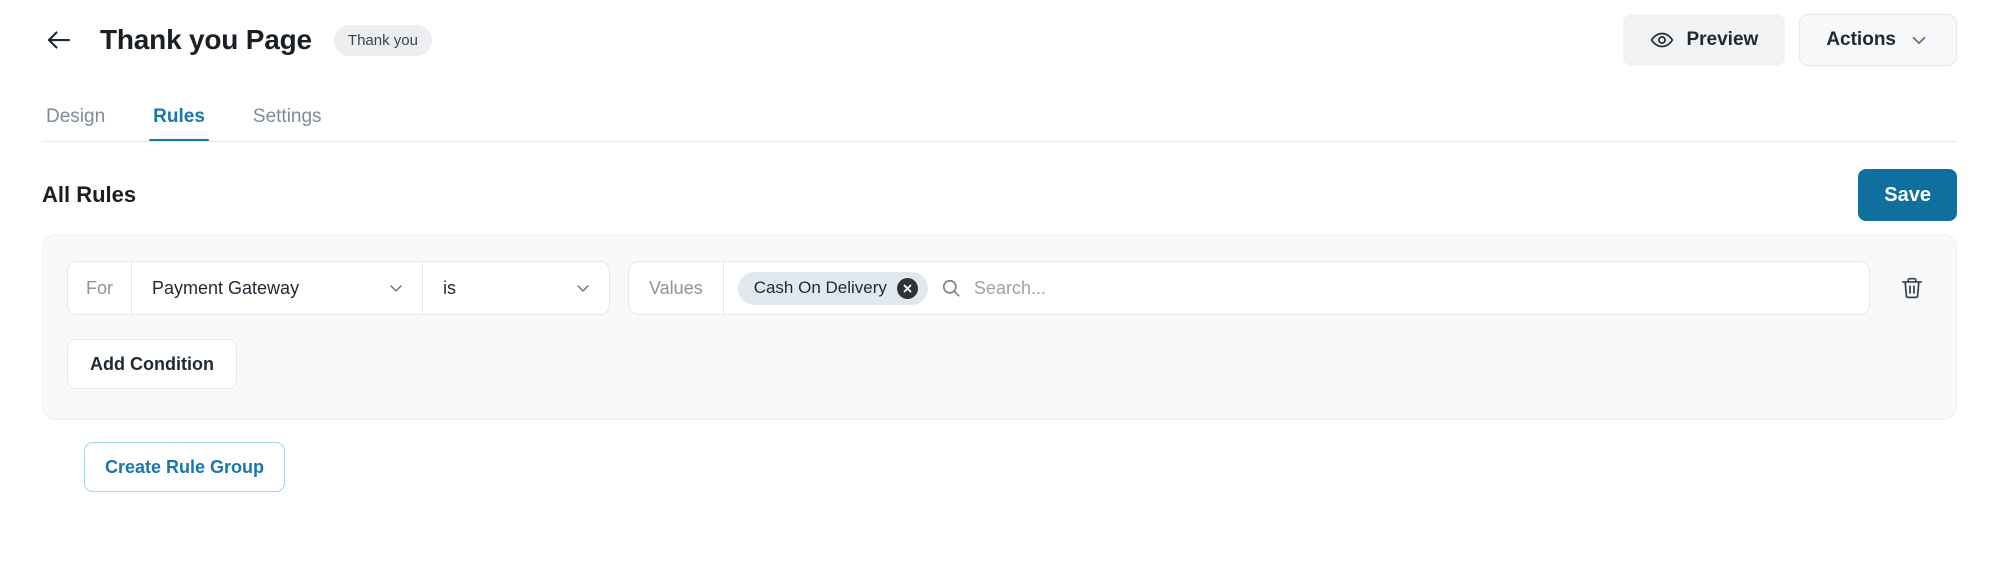 This screenshot has height=580, width=1999. Describe the element at coordinates (1722, 39) in the screenshot. I see `preview-button-label: Preview` at that location.